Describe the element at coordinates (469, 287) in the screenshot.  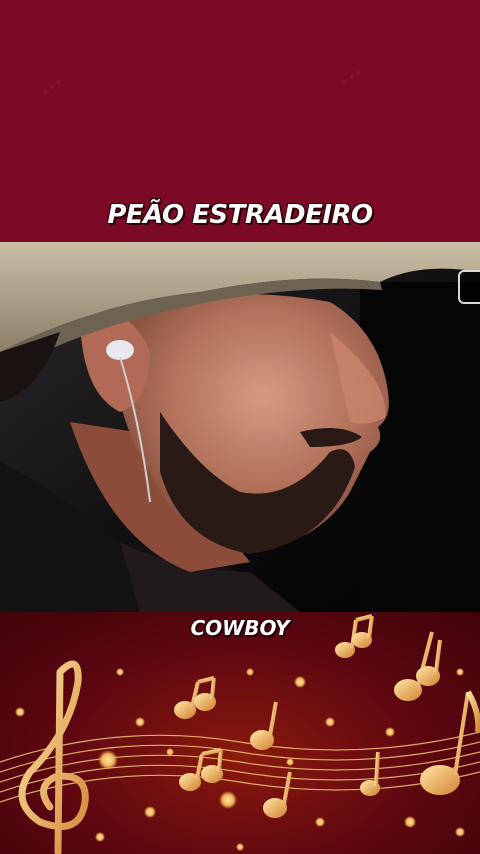
I see `side-badge-icon` at that location.